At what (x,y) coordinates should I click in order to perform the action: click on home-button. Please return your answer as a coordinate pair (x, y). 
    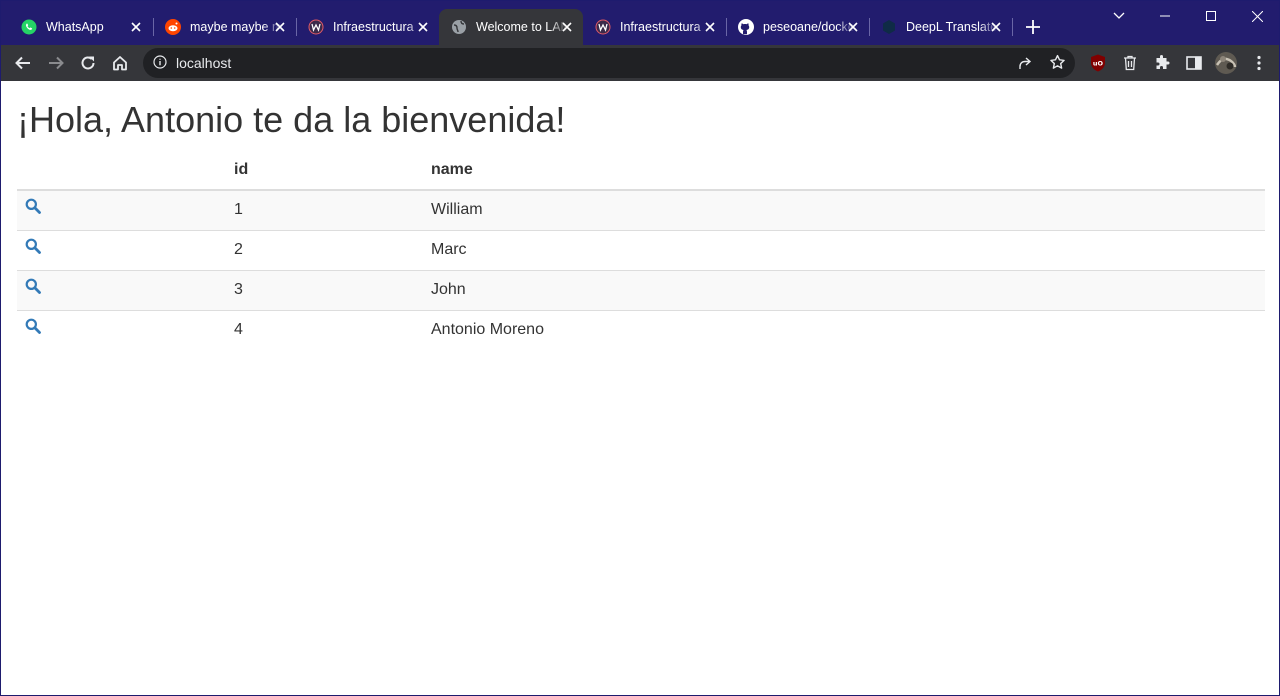
    Looking at the image, I should click on (120, 63).